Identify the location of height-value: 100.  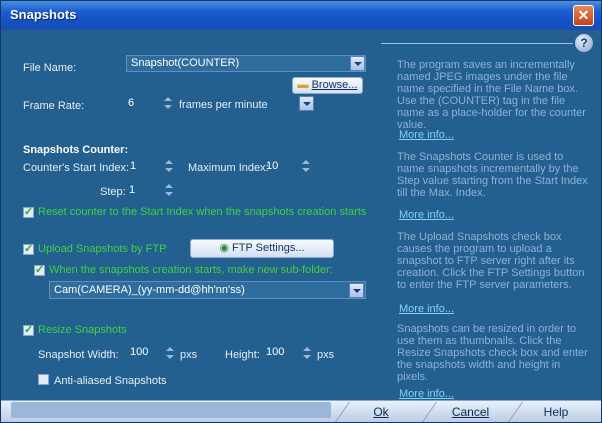
(275, 352).